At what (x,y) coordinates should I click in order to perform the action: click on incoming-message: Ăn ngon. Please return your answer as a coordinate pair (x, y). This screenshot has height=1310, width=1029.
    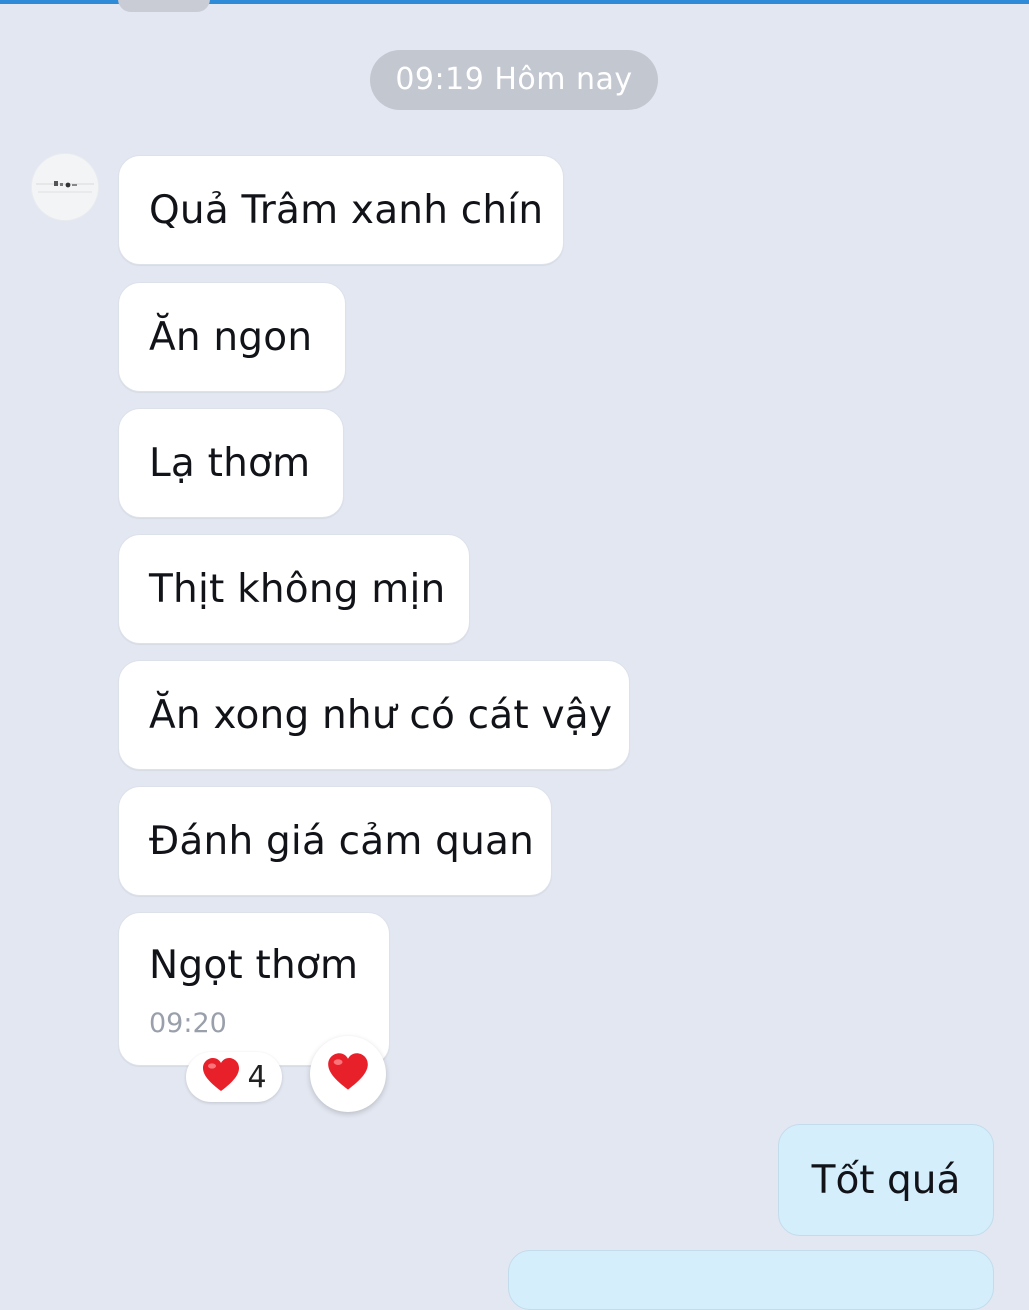
    Looking at the image, I should click on (232, 337).